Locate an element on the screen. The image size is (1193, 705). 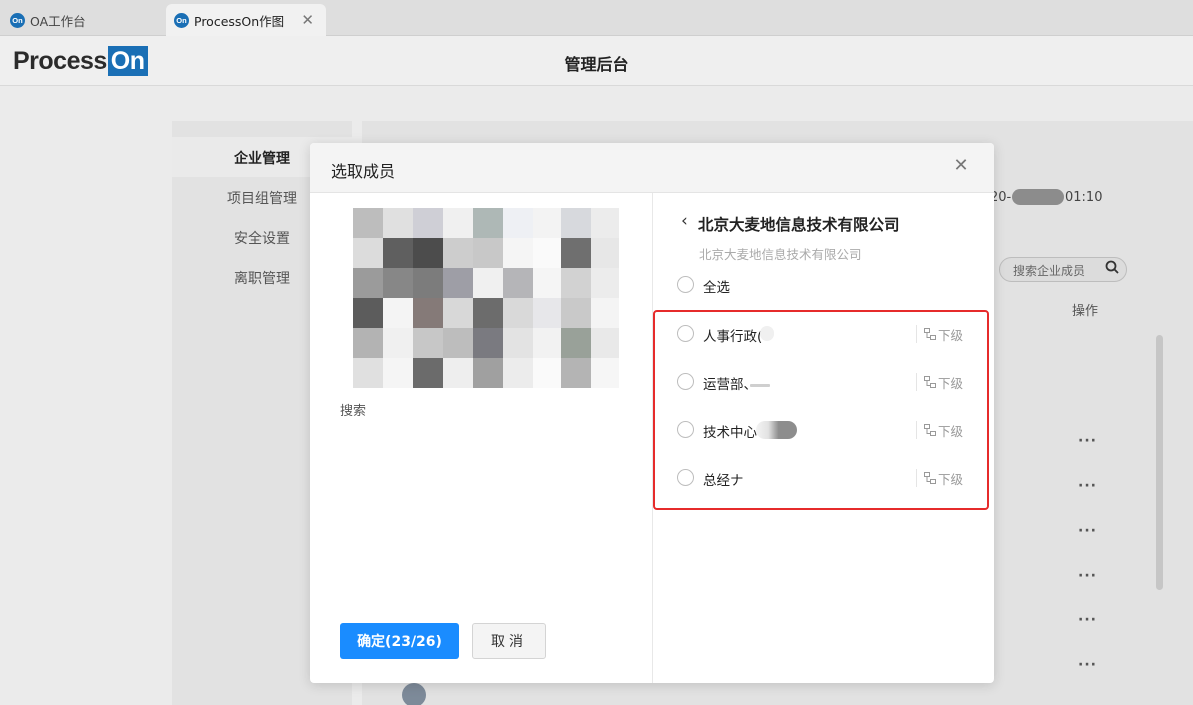
search-icon is located at coordinates (1112, 267).